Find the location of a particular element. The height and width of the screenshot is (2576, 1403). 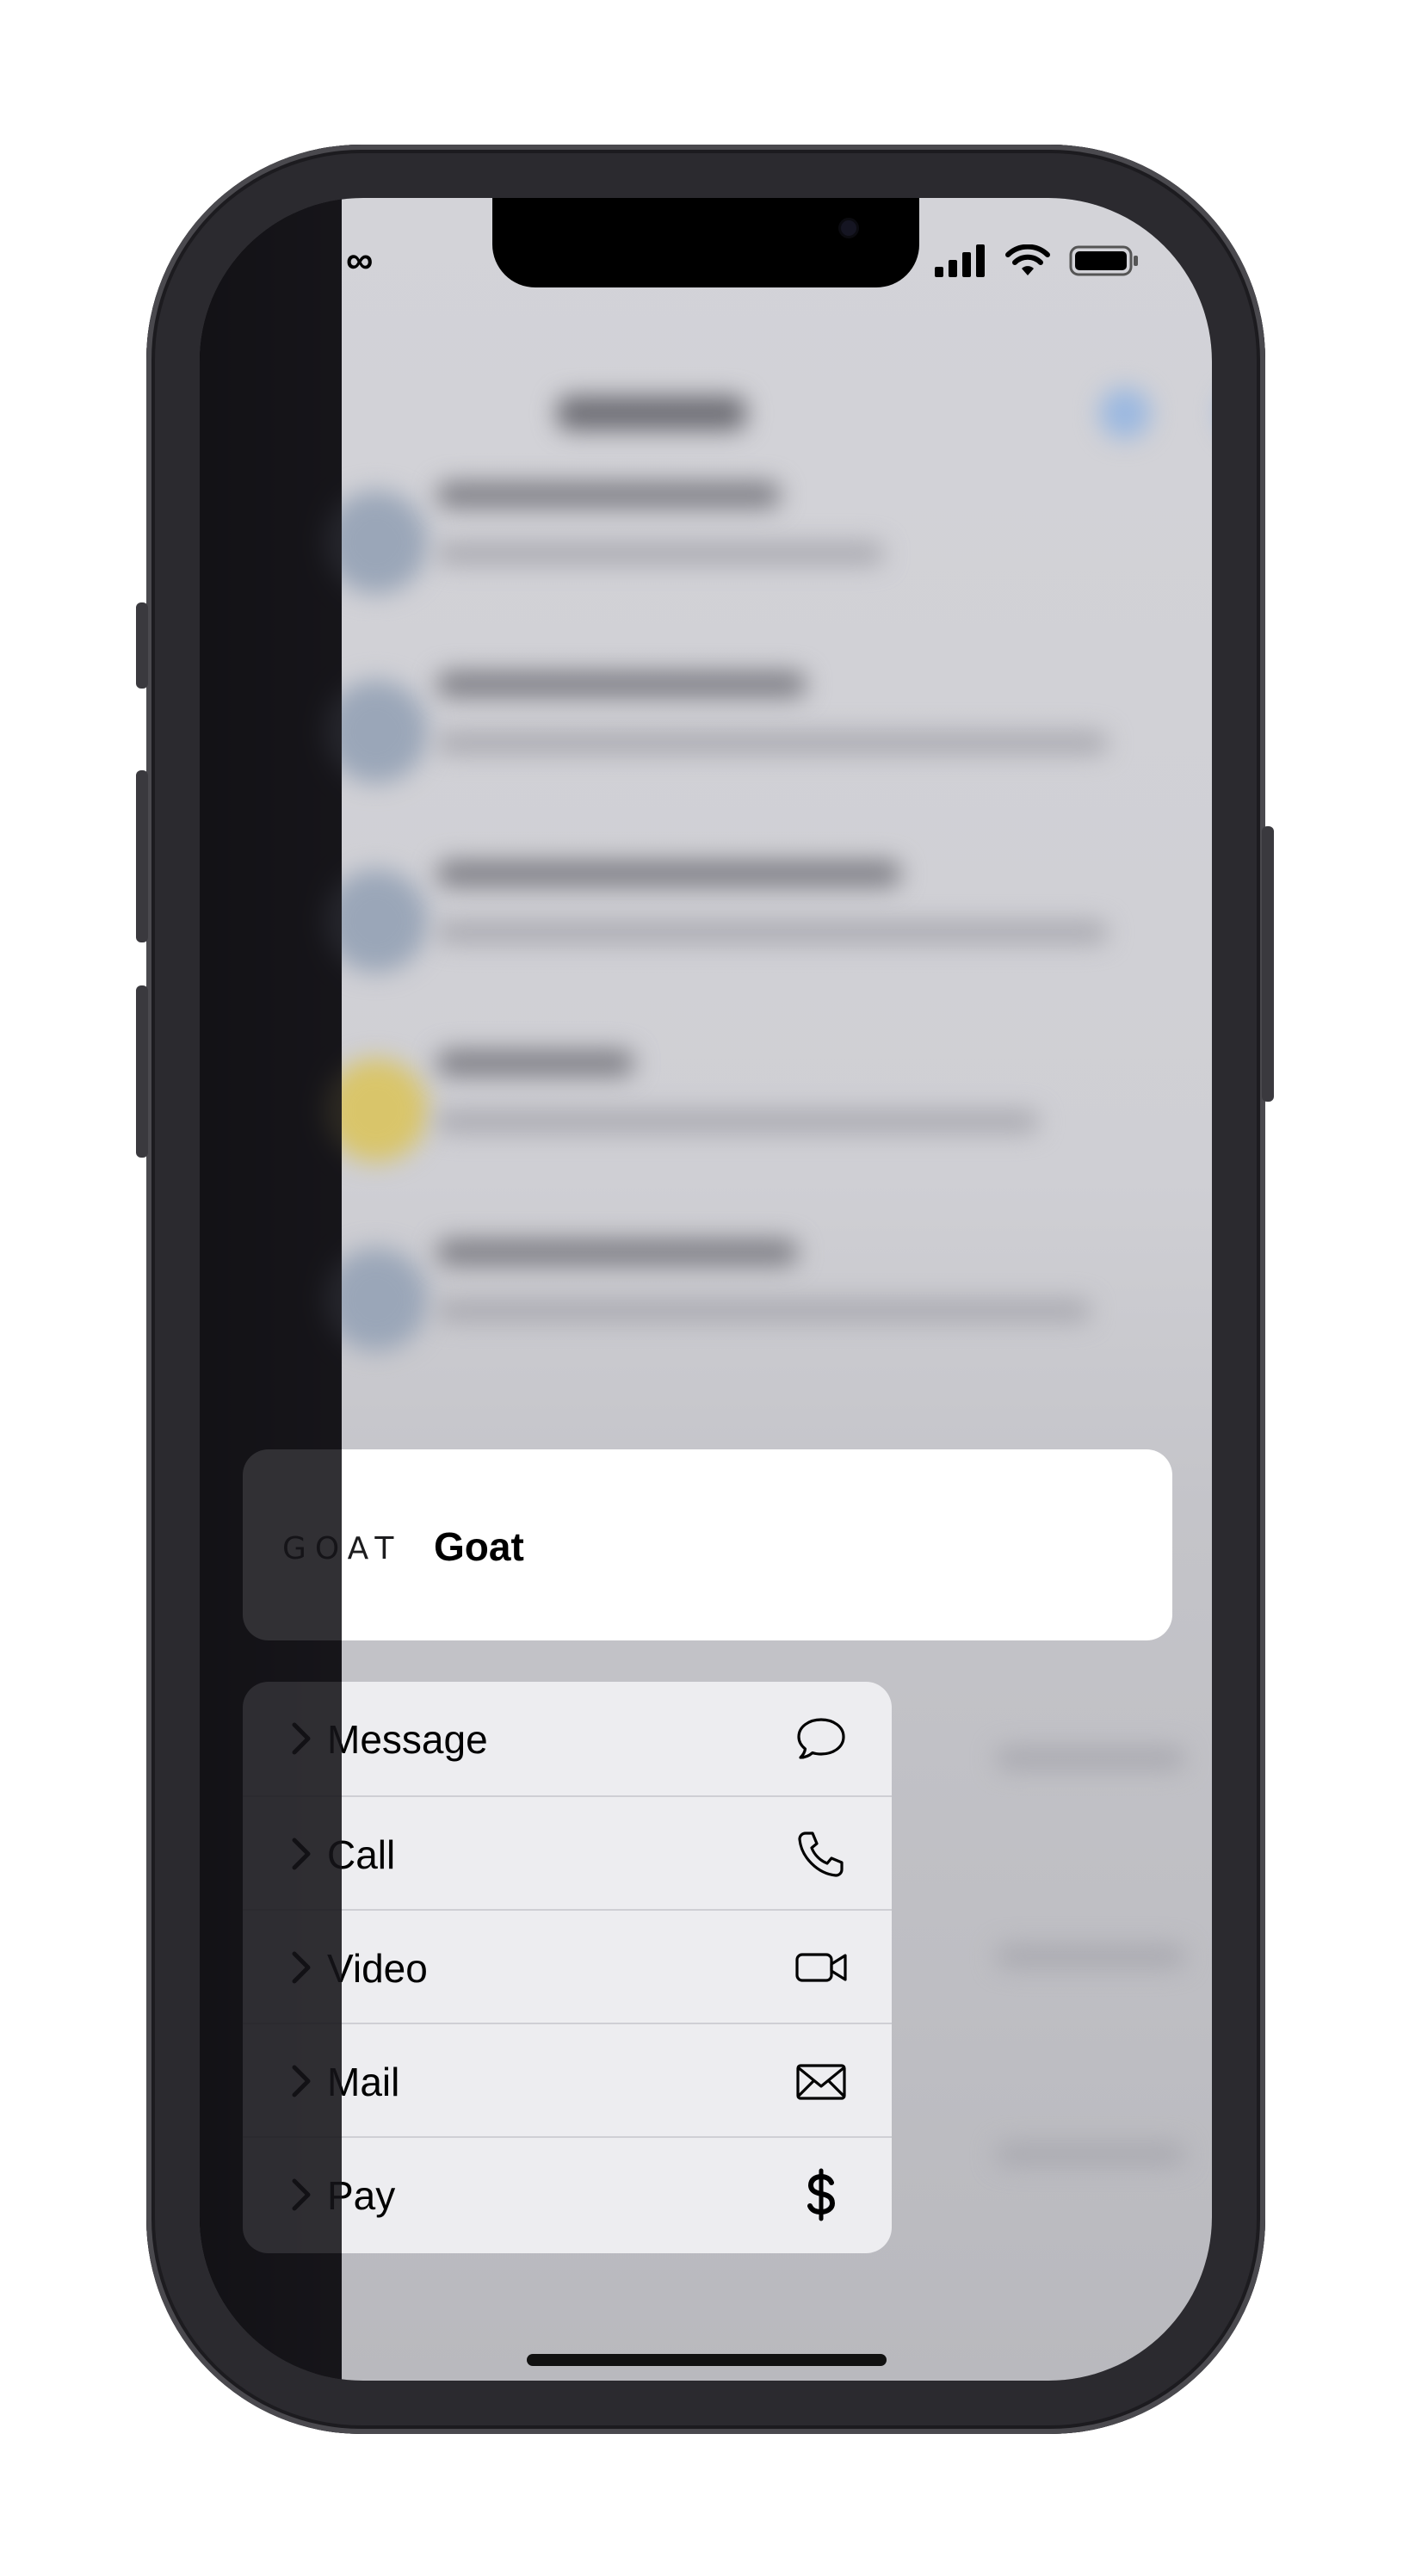

menu-item-video: Video is located at coordinates (567, 1967).